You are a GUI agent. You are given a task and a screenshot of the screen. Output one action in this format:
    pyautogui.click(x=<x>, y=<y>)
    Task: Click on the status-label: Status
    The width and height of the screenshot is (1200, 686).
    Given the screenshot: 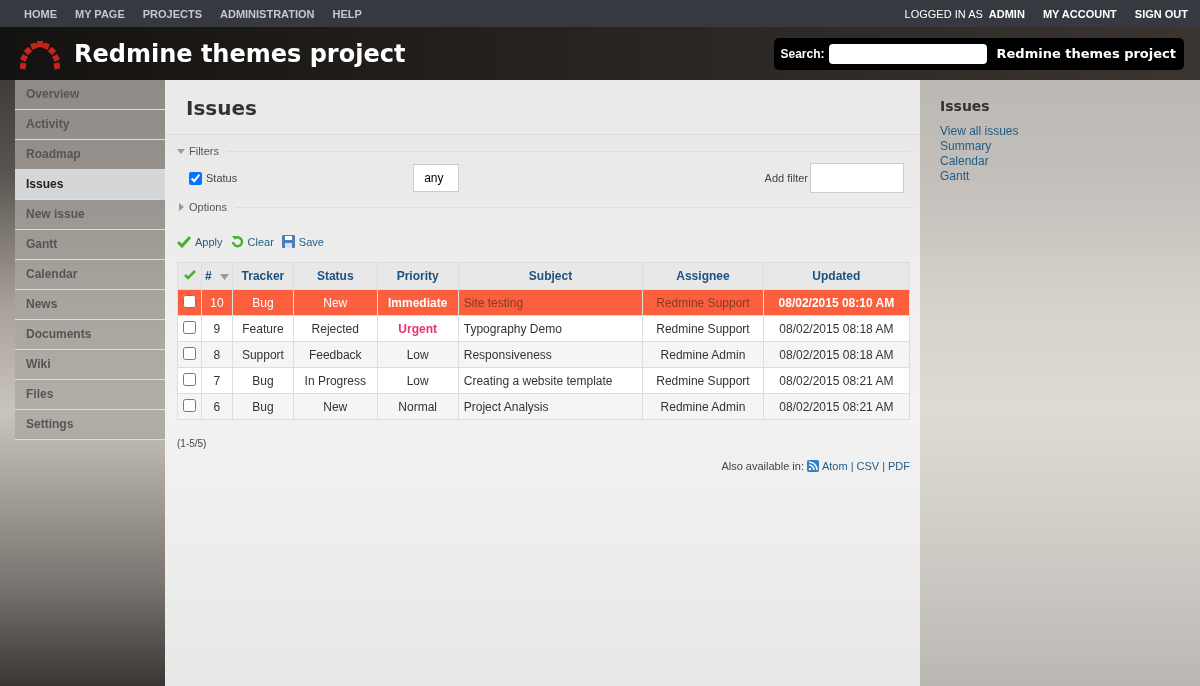 What is the action you would take?
    pyautogui.click(x=222, y=178)
    